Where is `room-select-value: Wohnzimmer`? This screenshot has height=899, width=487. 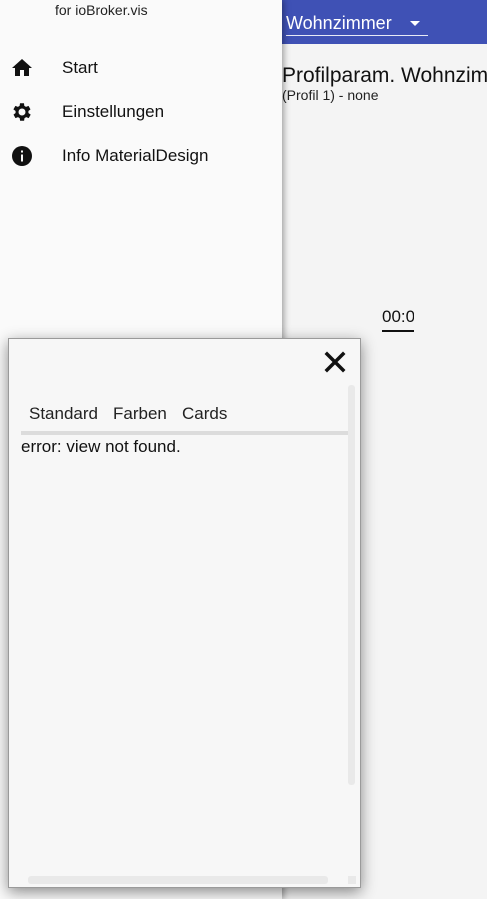
room-select-value: Wohnzimmer is located at coordinates (339, 23).